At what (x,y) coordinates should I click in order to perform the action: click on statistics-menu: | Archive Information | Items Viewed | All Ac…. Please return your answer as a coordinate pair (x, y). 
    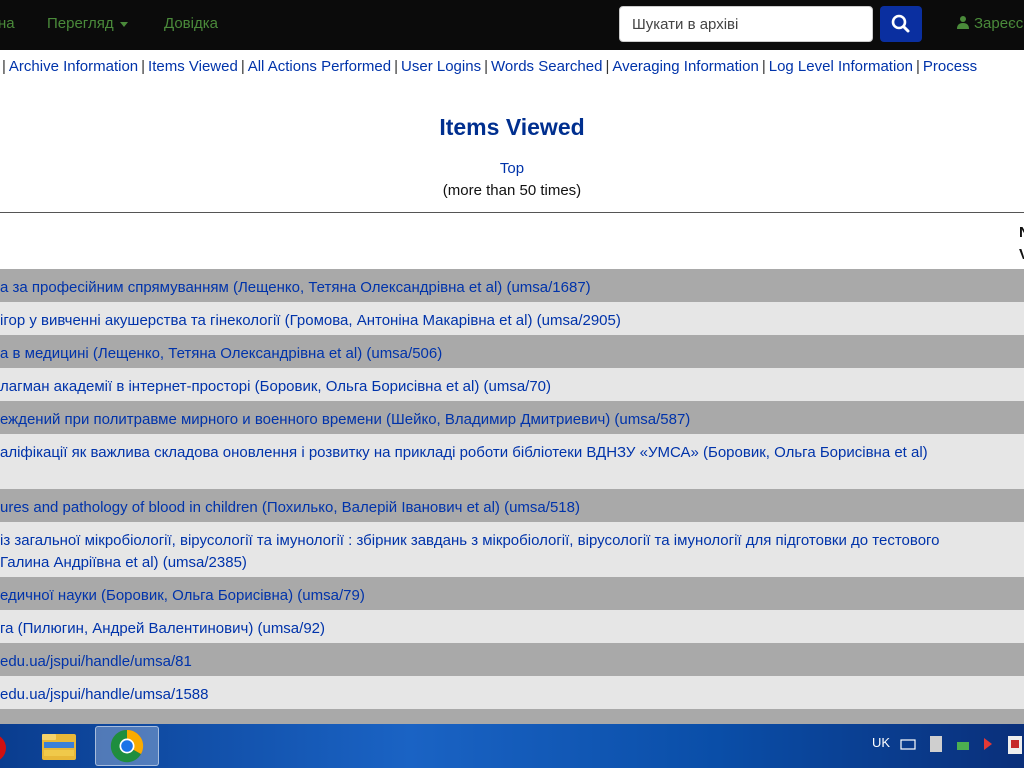
    Looking at the image, I should click on (512, 68).